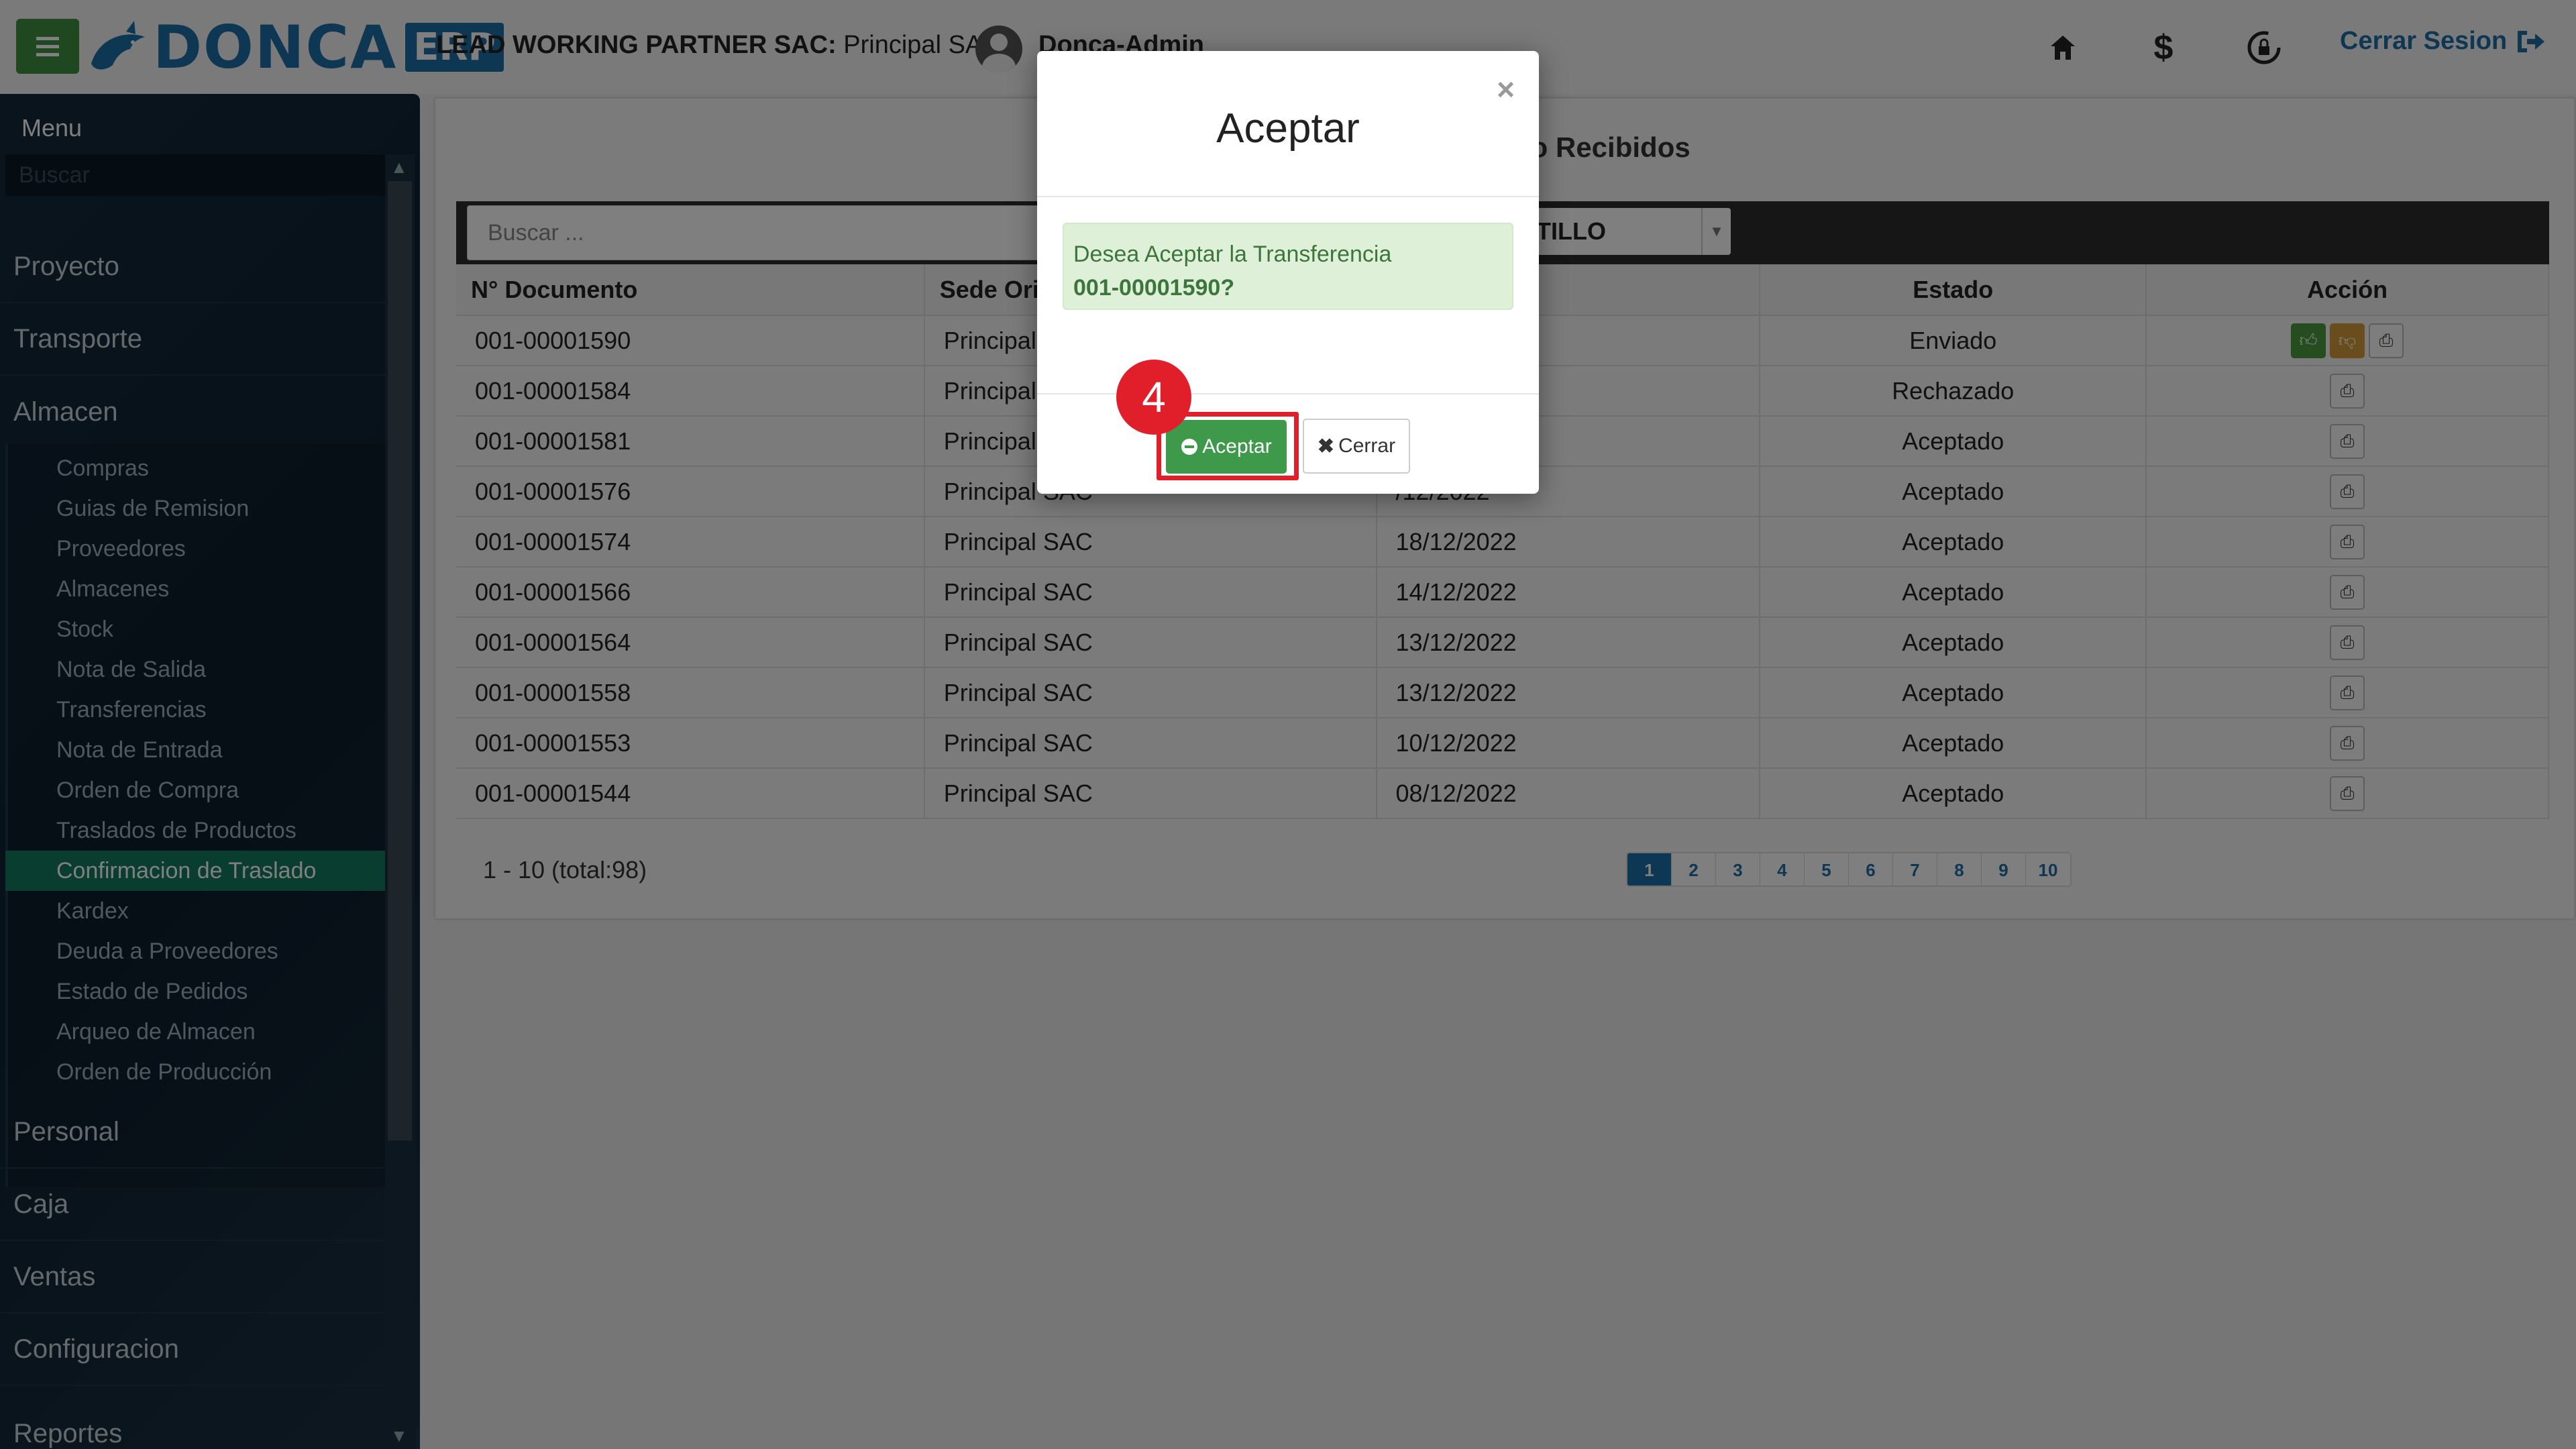 The height and width of the screenshot is (1449, 2576). Describe the element at coordinates (1232, 254) in the screenshot. I see `modal-message-text: Desea Aceptar la Transferencia` at that location.